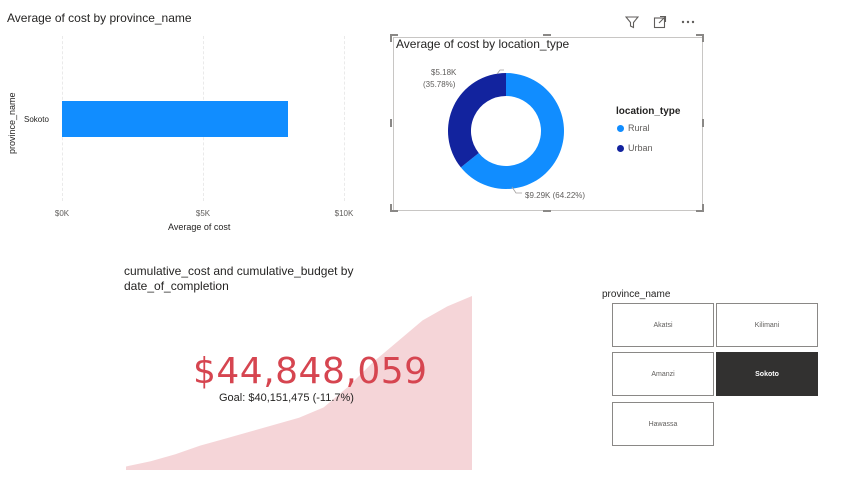 The width and height of the screenshot is (842, 481). Describe the element at coordinates (176, 286) in the screenshot. I see `kpi-title-line2: date_of_completion` at that location.